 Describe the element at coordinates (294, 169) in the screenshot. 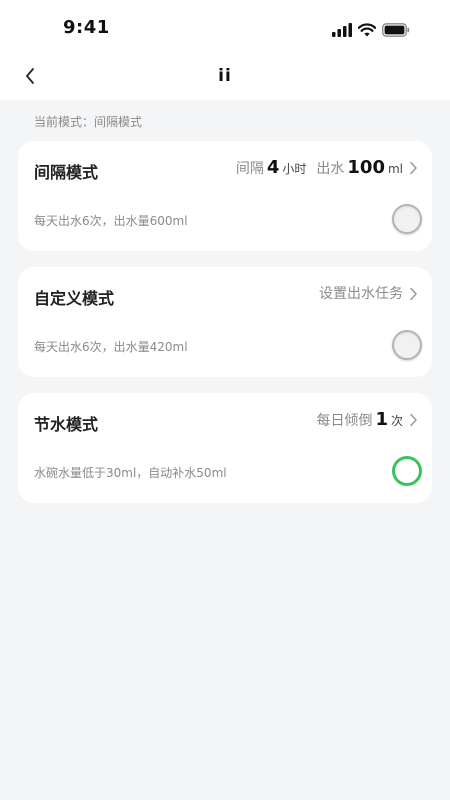

I see `interval-unit: 小时` at that location.